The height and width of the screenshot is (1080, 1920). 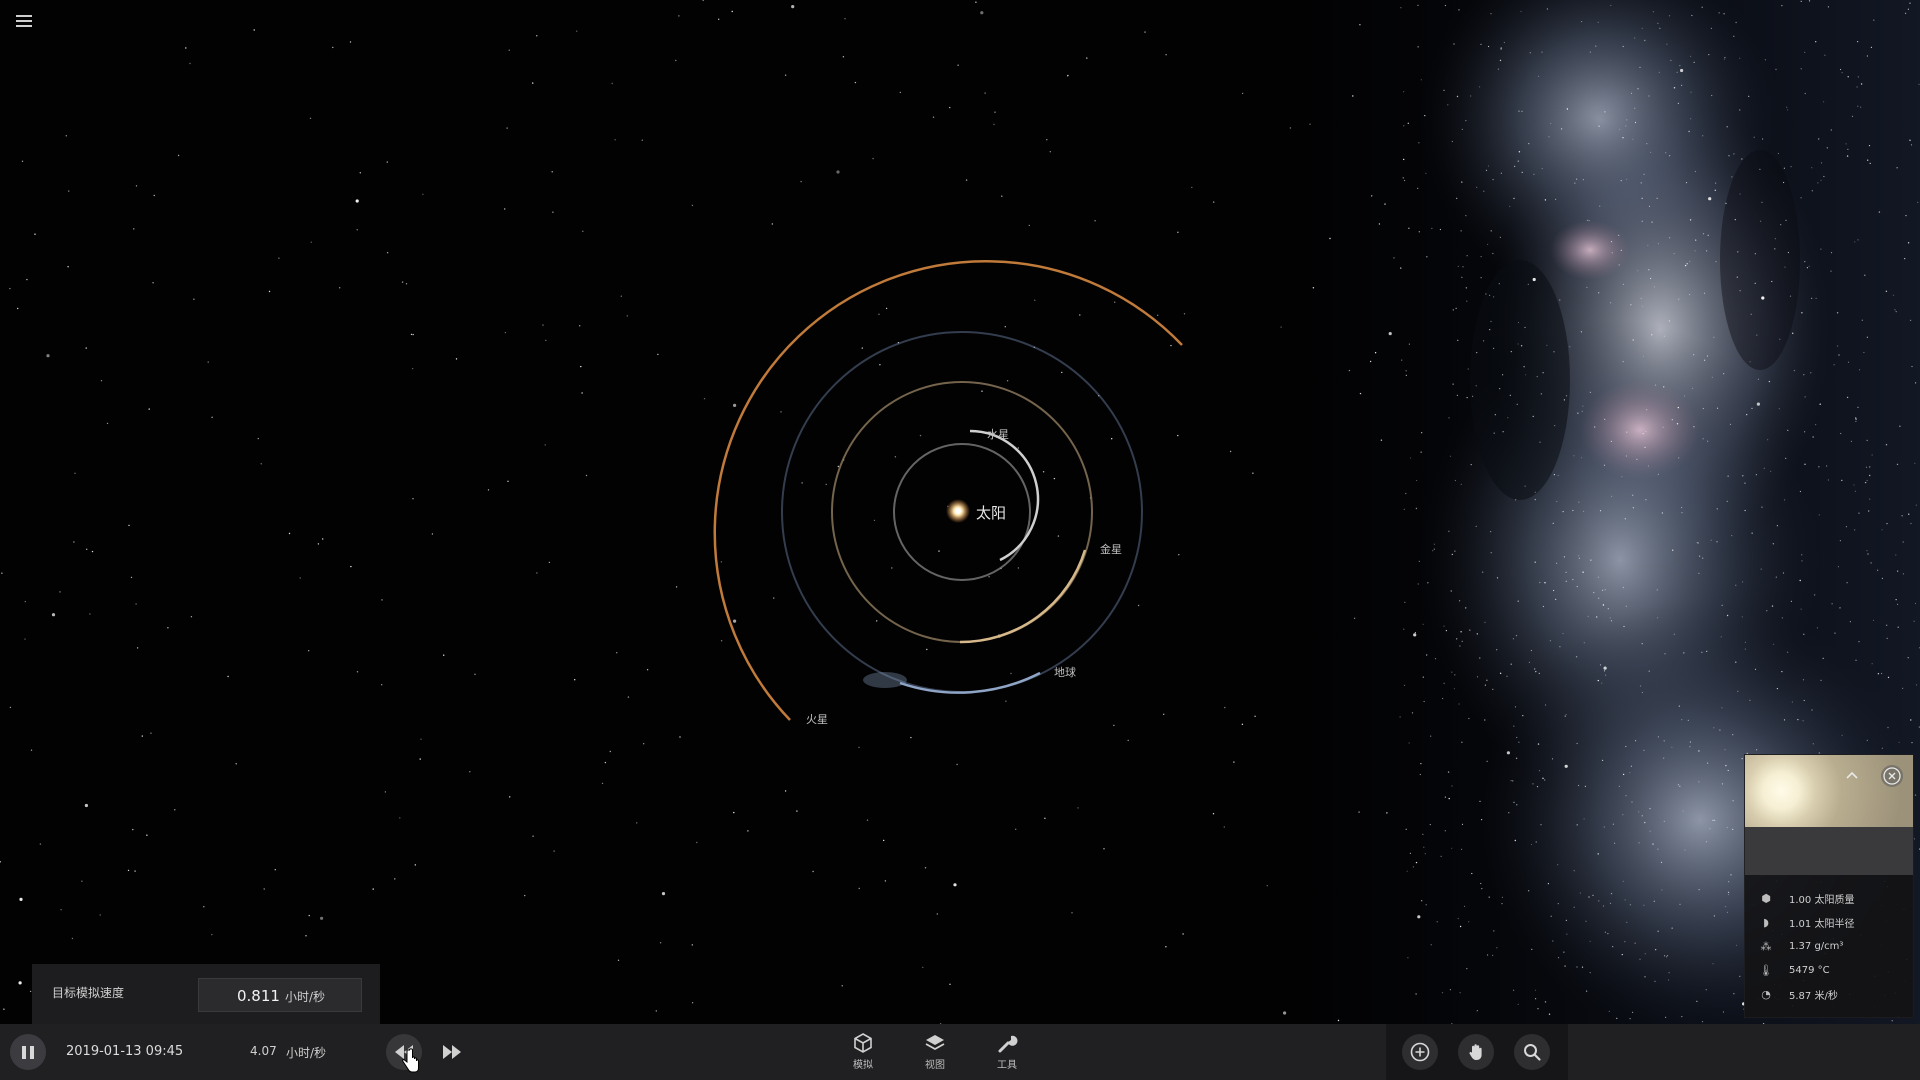 What do you see at coordinates (1065, 672) in the screenshot?
I see `planet-label-earth: 地球` at bounding box center [1065, 672].